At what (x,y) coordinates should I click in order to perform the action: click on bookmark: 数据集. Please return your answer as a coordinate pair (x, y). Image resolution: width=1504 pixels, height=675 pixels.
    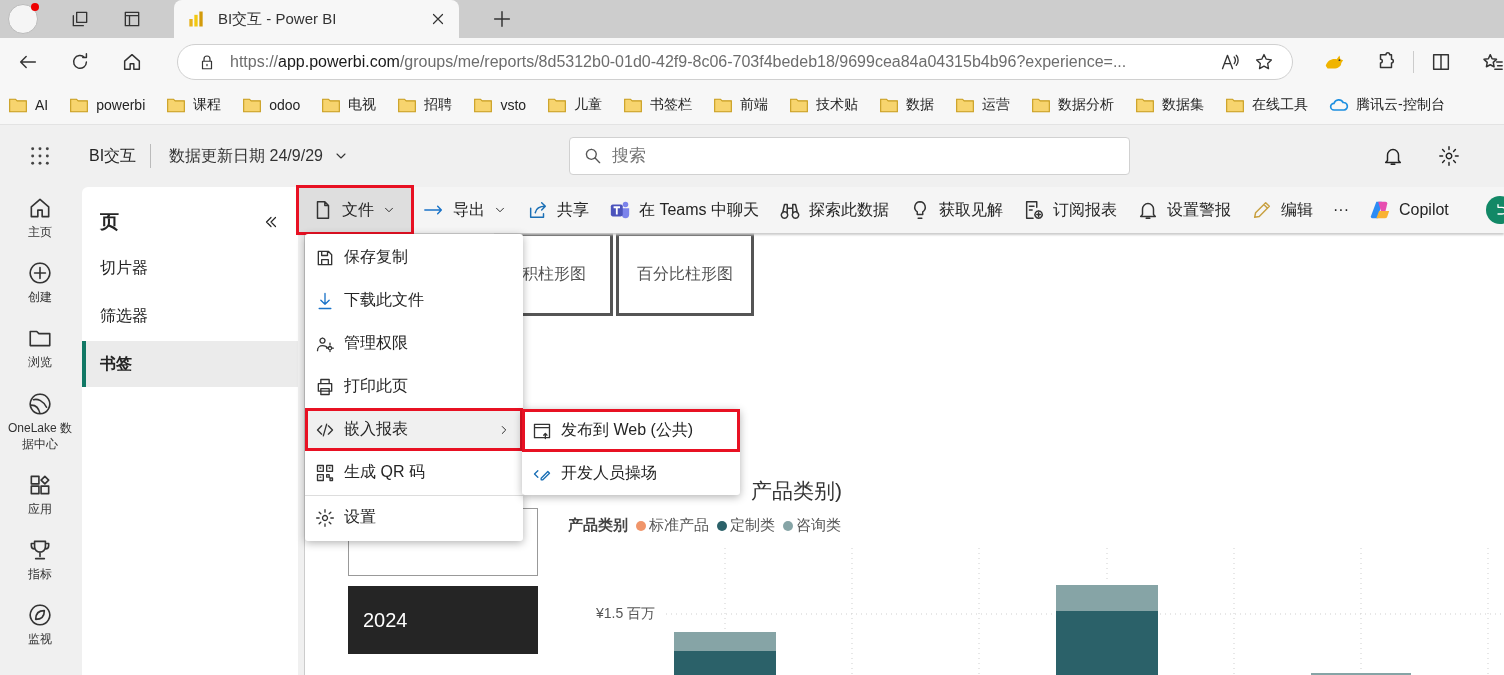
    Looking at the image, I should click on (1170, 105).